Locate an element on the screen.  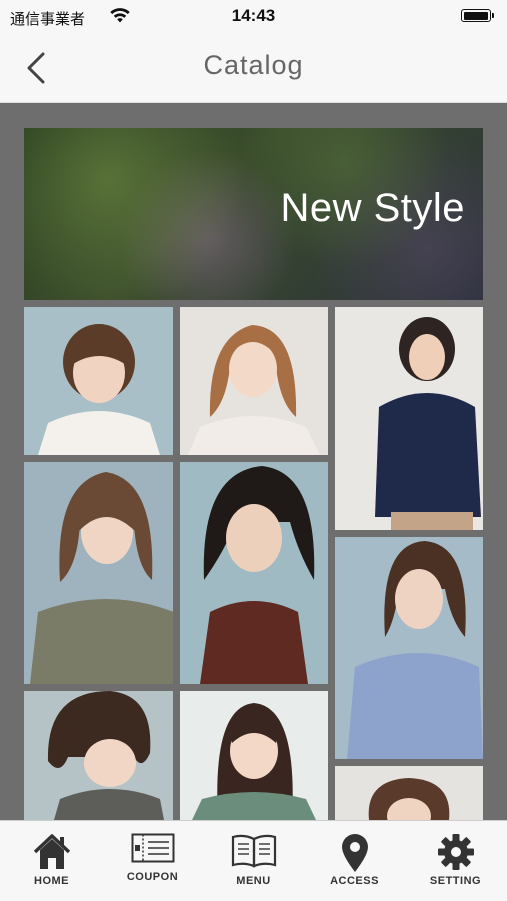
tab-access: ACCESS is located at coordinates (354, 861).